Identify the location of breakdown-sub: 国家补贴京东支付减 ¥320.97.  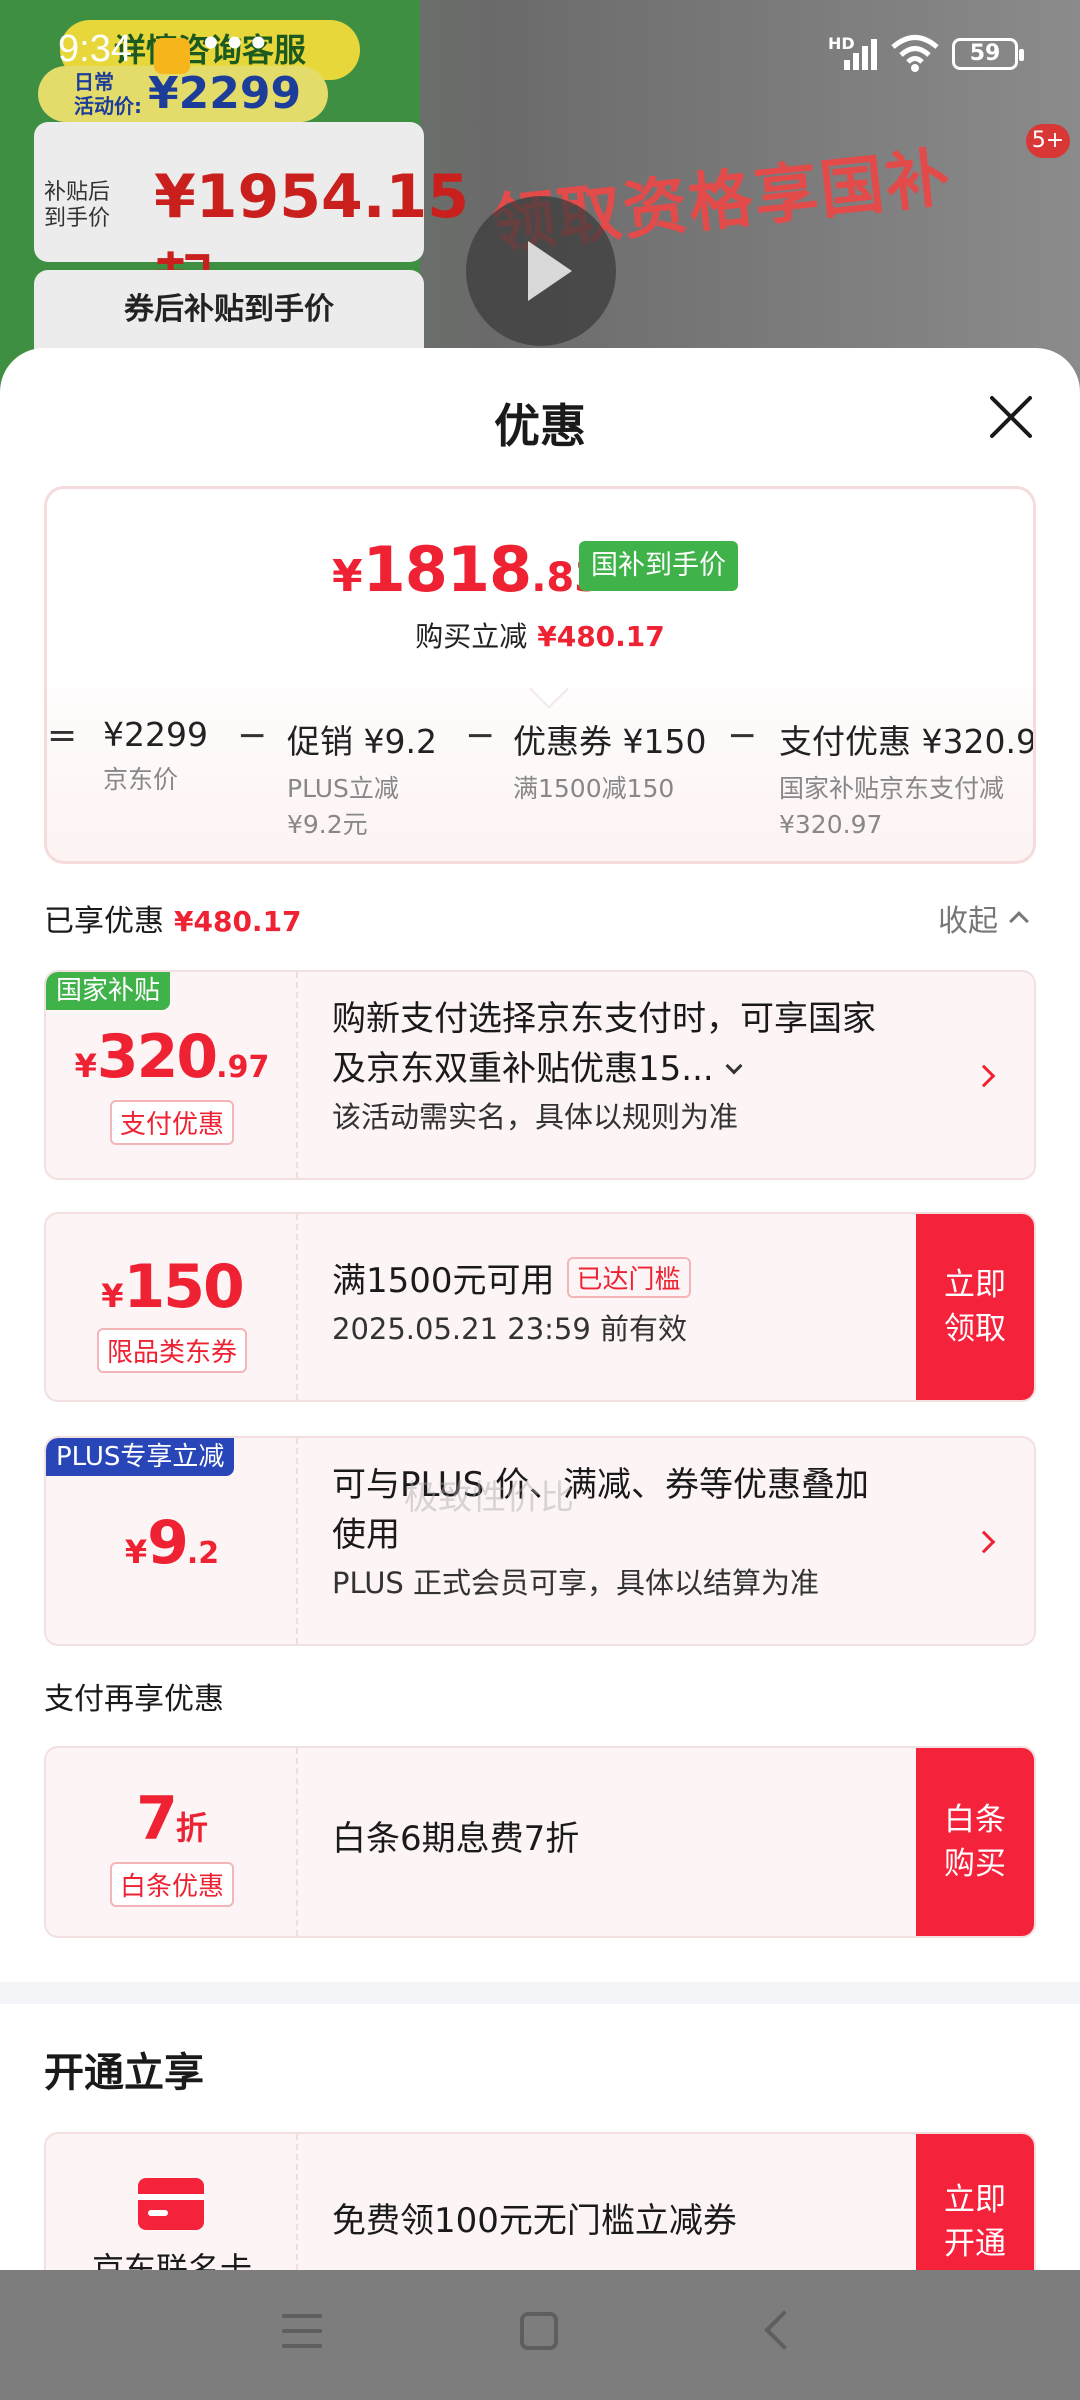
(892, 806).